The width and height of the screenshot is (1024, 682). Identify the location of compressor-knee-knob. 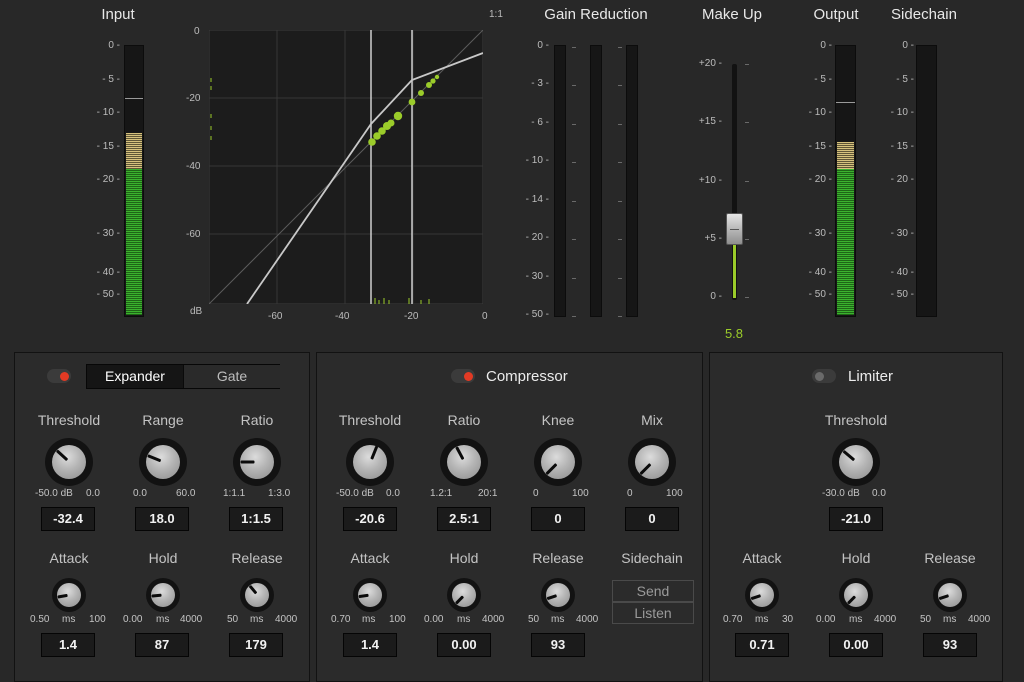
(558, 462).